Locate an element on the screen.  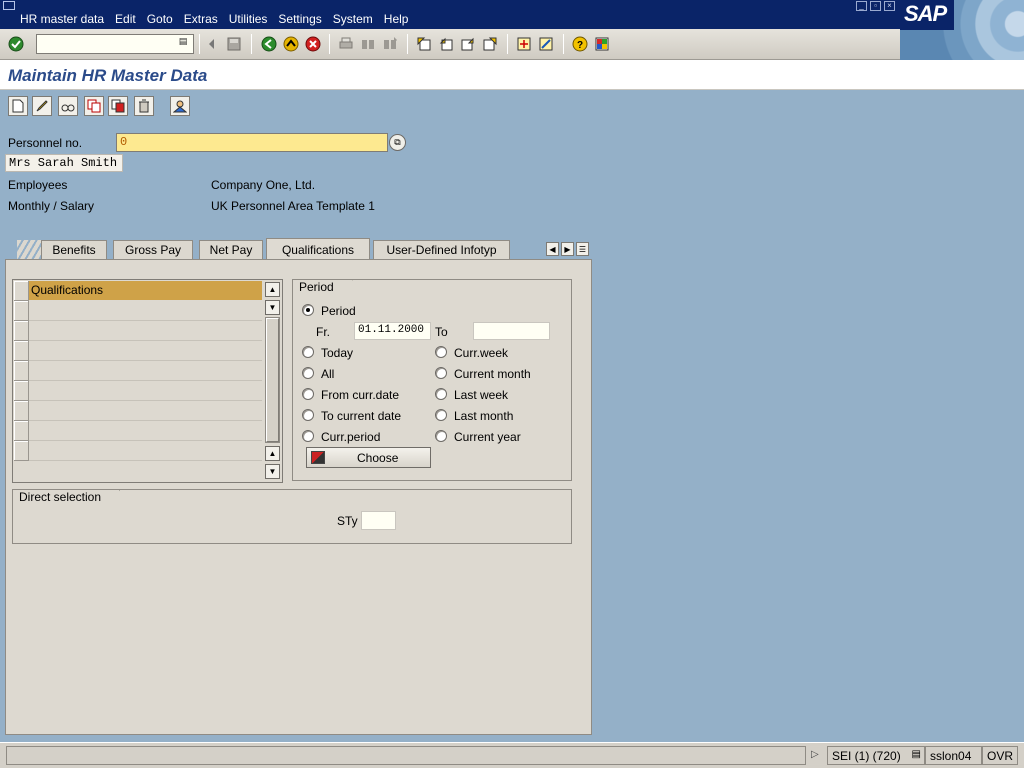
close-icon: × is located at coordinates (889, 6).